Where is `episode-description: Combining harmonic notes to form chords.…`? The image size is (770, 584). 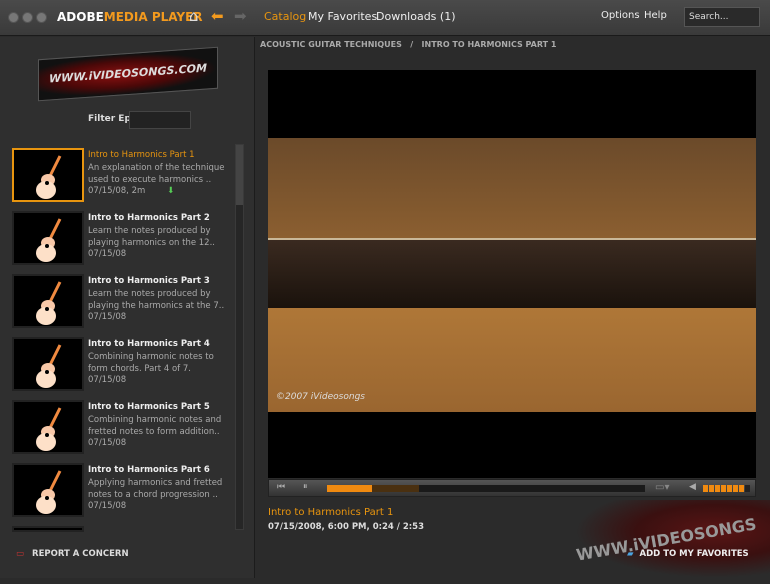
episode-description: Combining harmonic notes to form chords.… is located at coordinates (151, 363).